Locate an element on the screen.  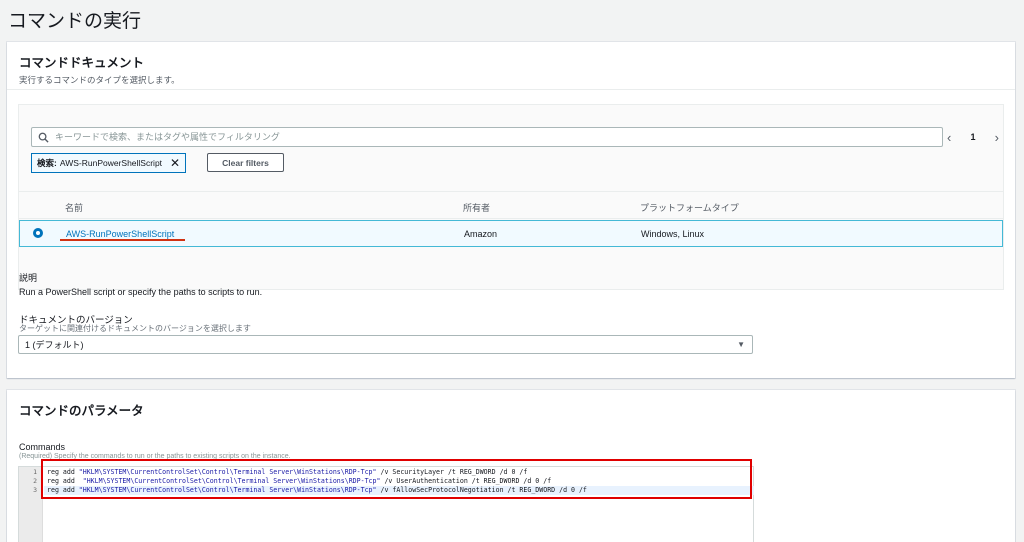
page-number: 1 is located at coordinates (972, 137).